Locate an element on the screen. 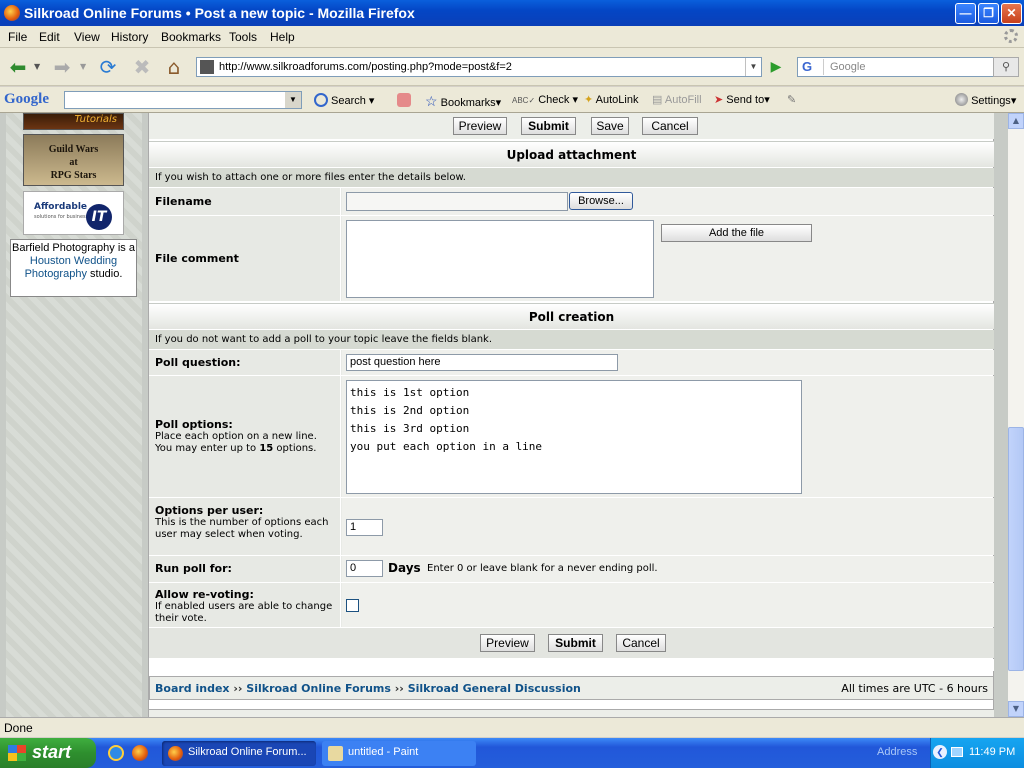 The image size is (1024, 768). settings-button: Settings▾ is located at coordinates (985, 100).